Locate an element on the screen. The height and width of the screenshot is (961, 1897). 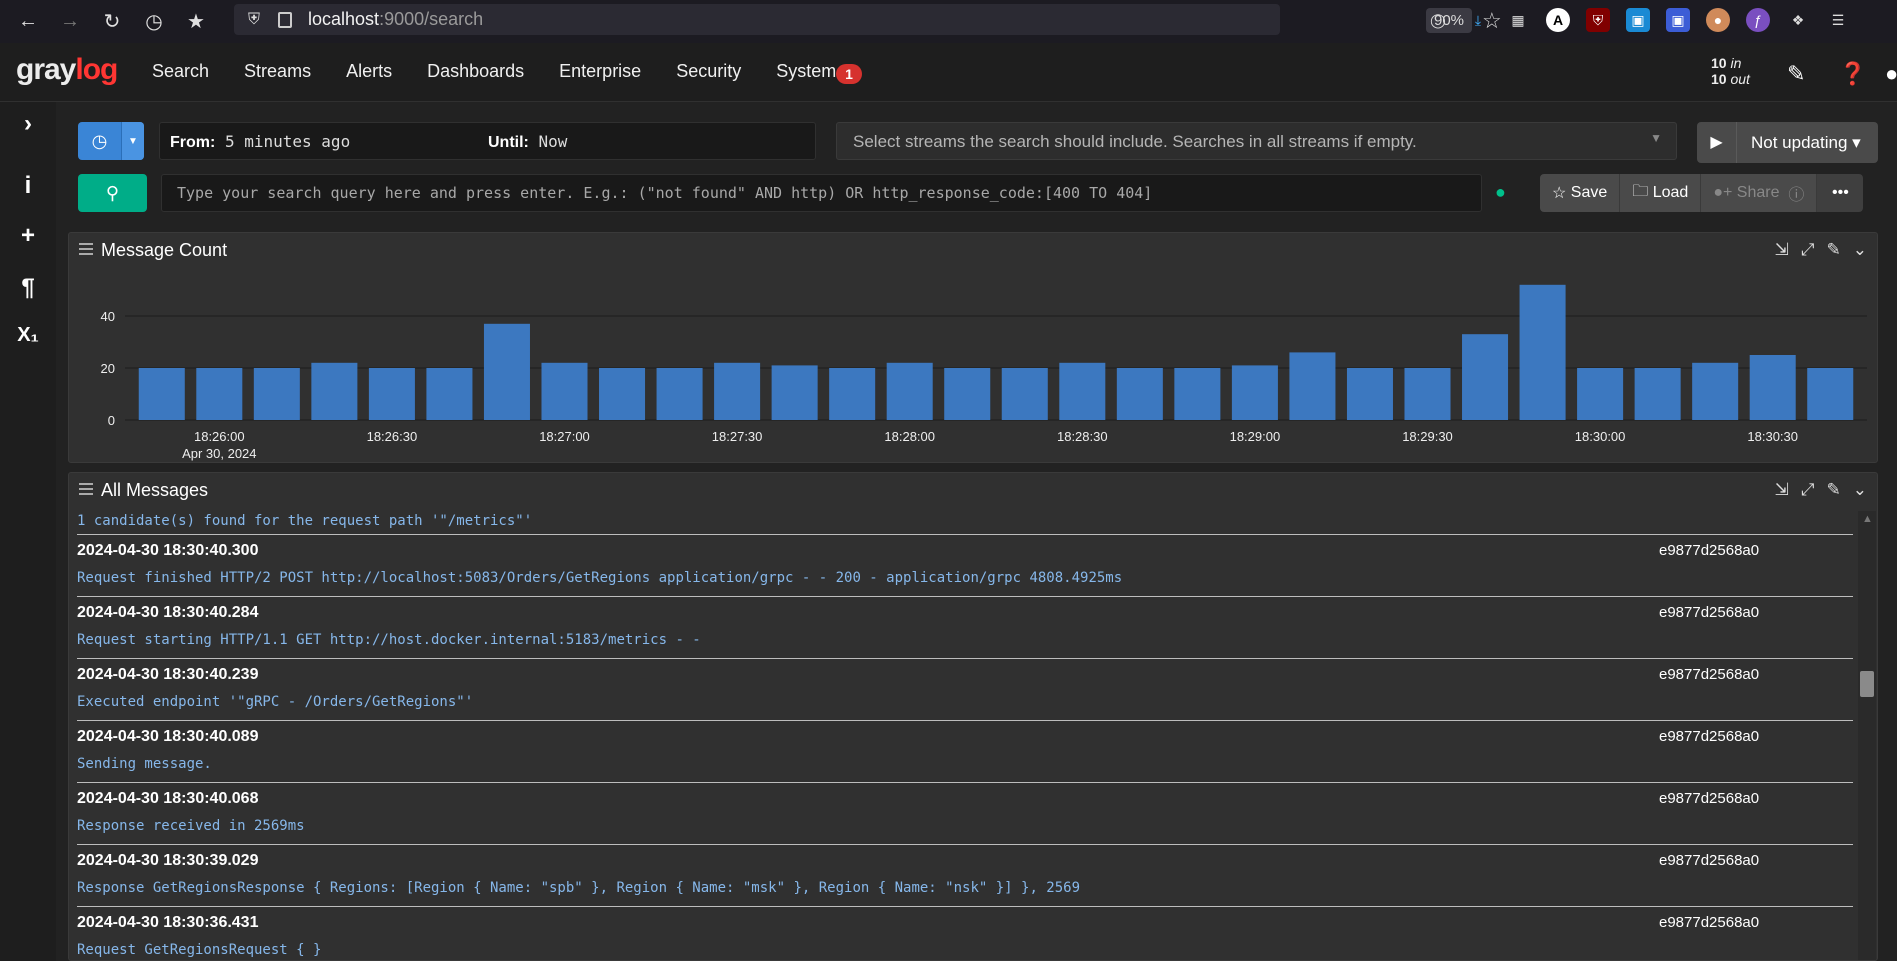
script-extension-icon: ƒ is located at coordinates (1758, 20).